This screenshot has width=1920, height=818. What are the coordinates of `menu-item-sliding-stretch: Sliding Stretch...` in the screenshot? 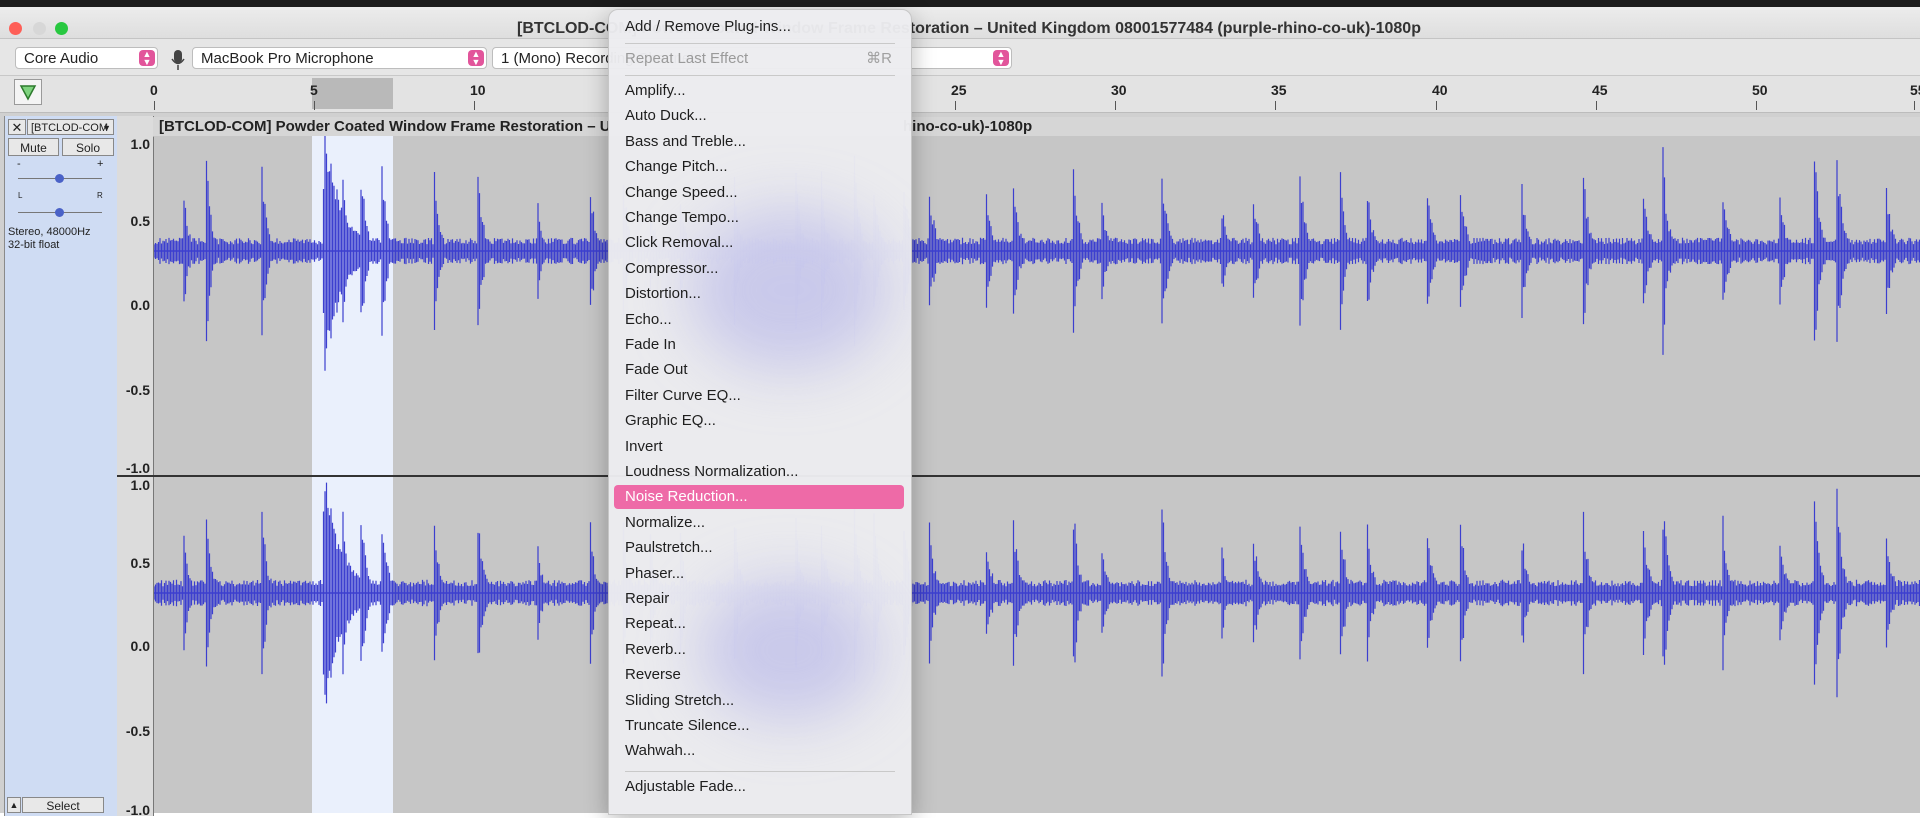 It's located at (759, 701).